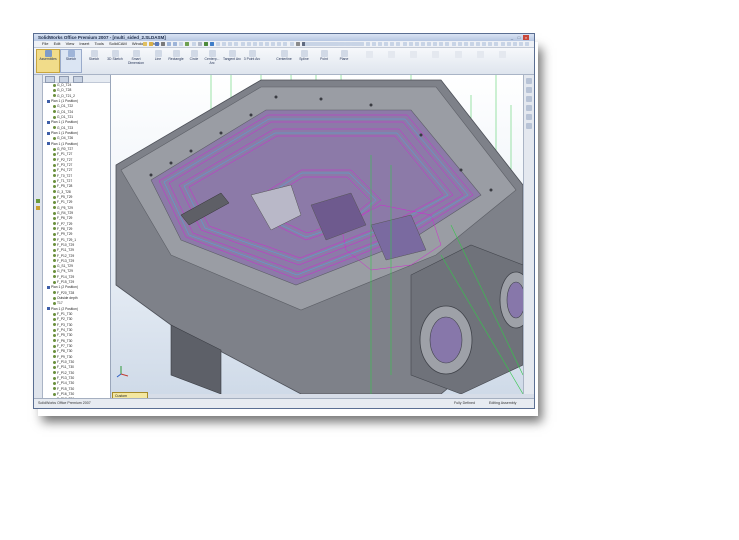 This screenshot has width=739, height=540. Describe the element at coordinates (279, 44) in the screenshot. I see `view-orientation-icon` at that location.